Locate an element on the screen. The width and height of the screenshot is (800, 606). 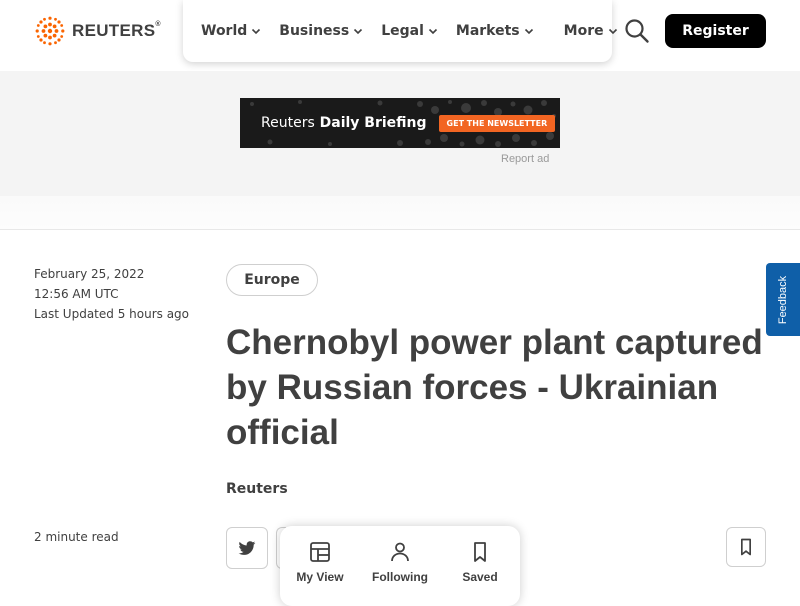
report-ad-link: Report ad is located at coordinates (525, 159).